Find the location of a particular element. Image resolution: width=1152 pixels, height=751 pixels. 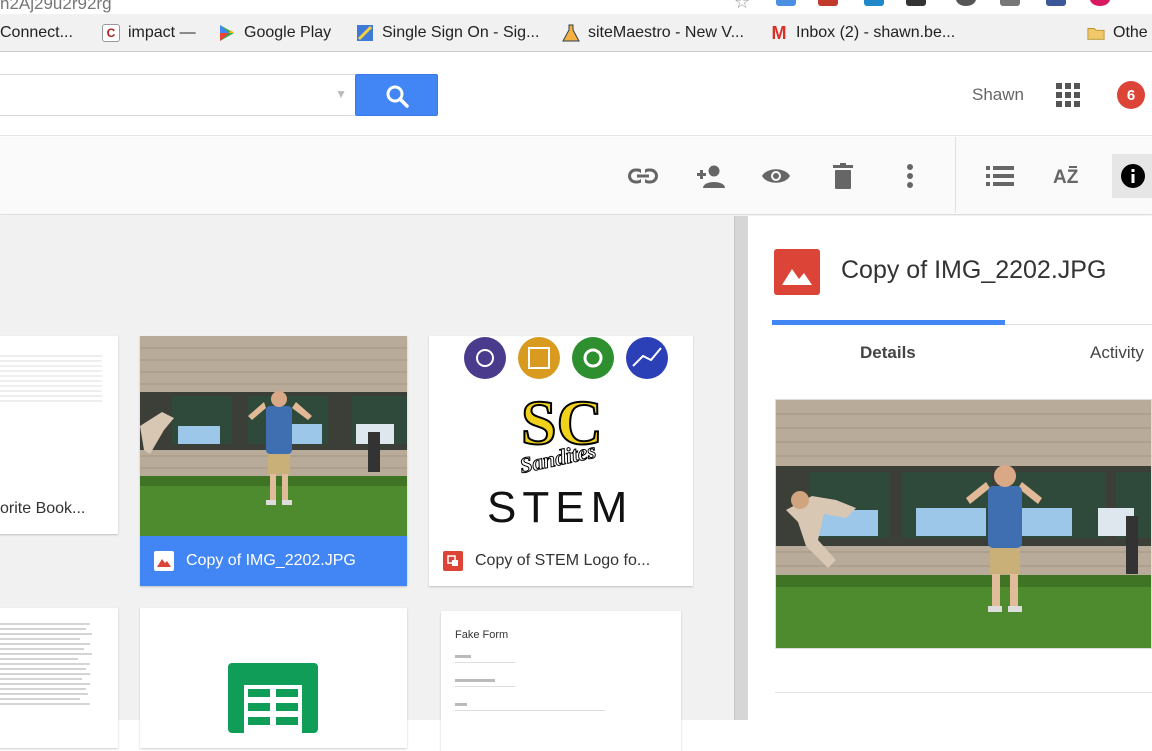

file-name: Copy of IMG_2202.JPG is located at coordinates (271, 560).